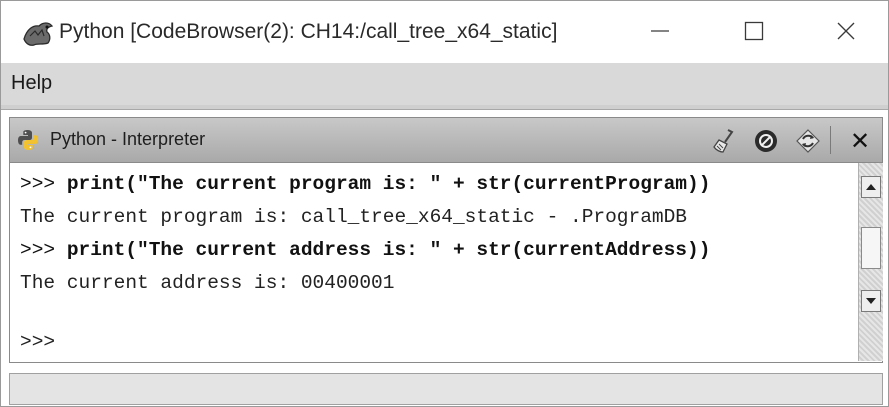 The image size is (889, 407). I want to click on panel-title: Python - Interpreter, so click(128, 139).